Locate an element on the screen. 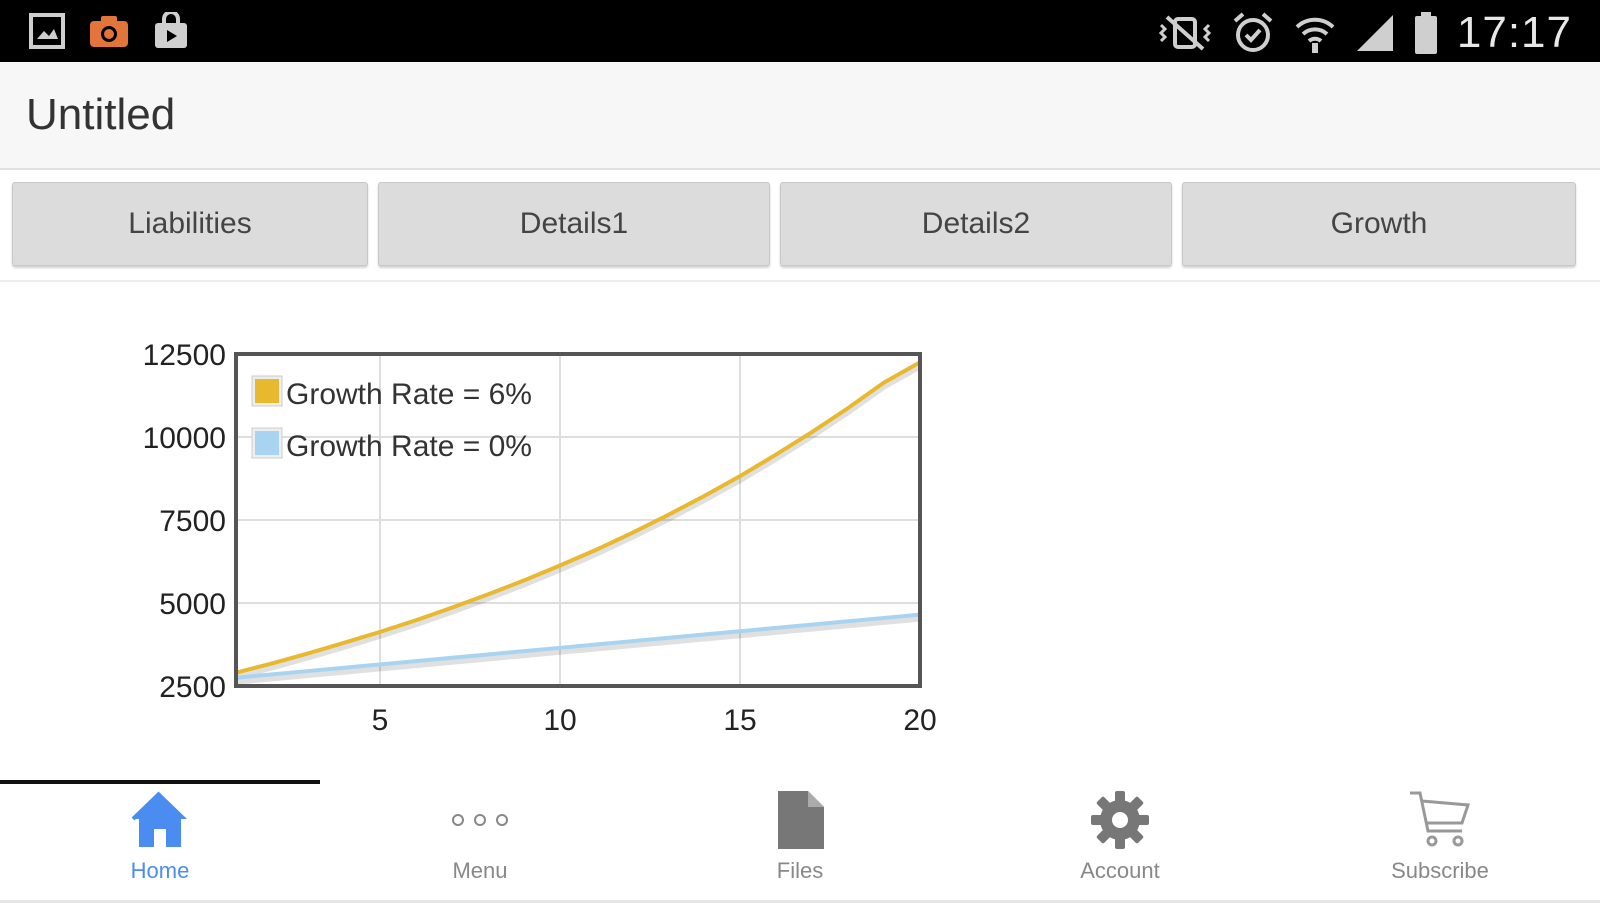  nav-menu: Menu is located at coordinates (480, 838).